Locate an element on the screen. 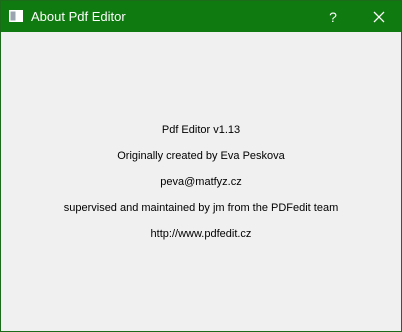  close-icon is located at coordinates (379, 16).